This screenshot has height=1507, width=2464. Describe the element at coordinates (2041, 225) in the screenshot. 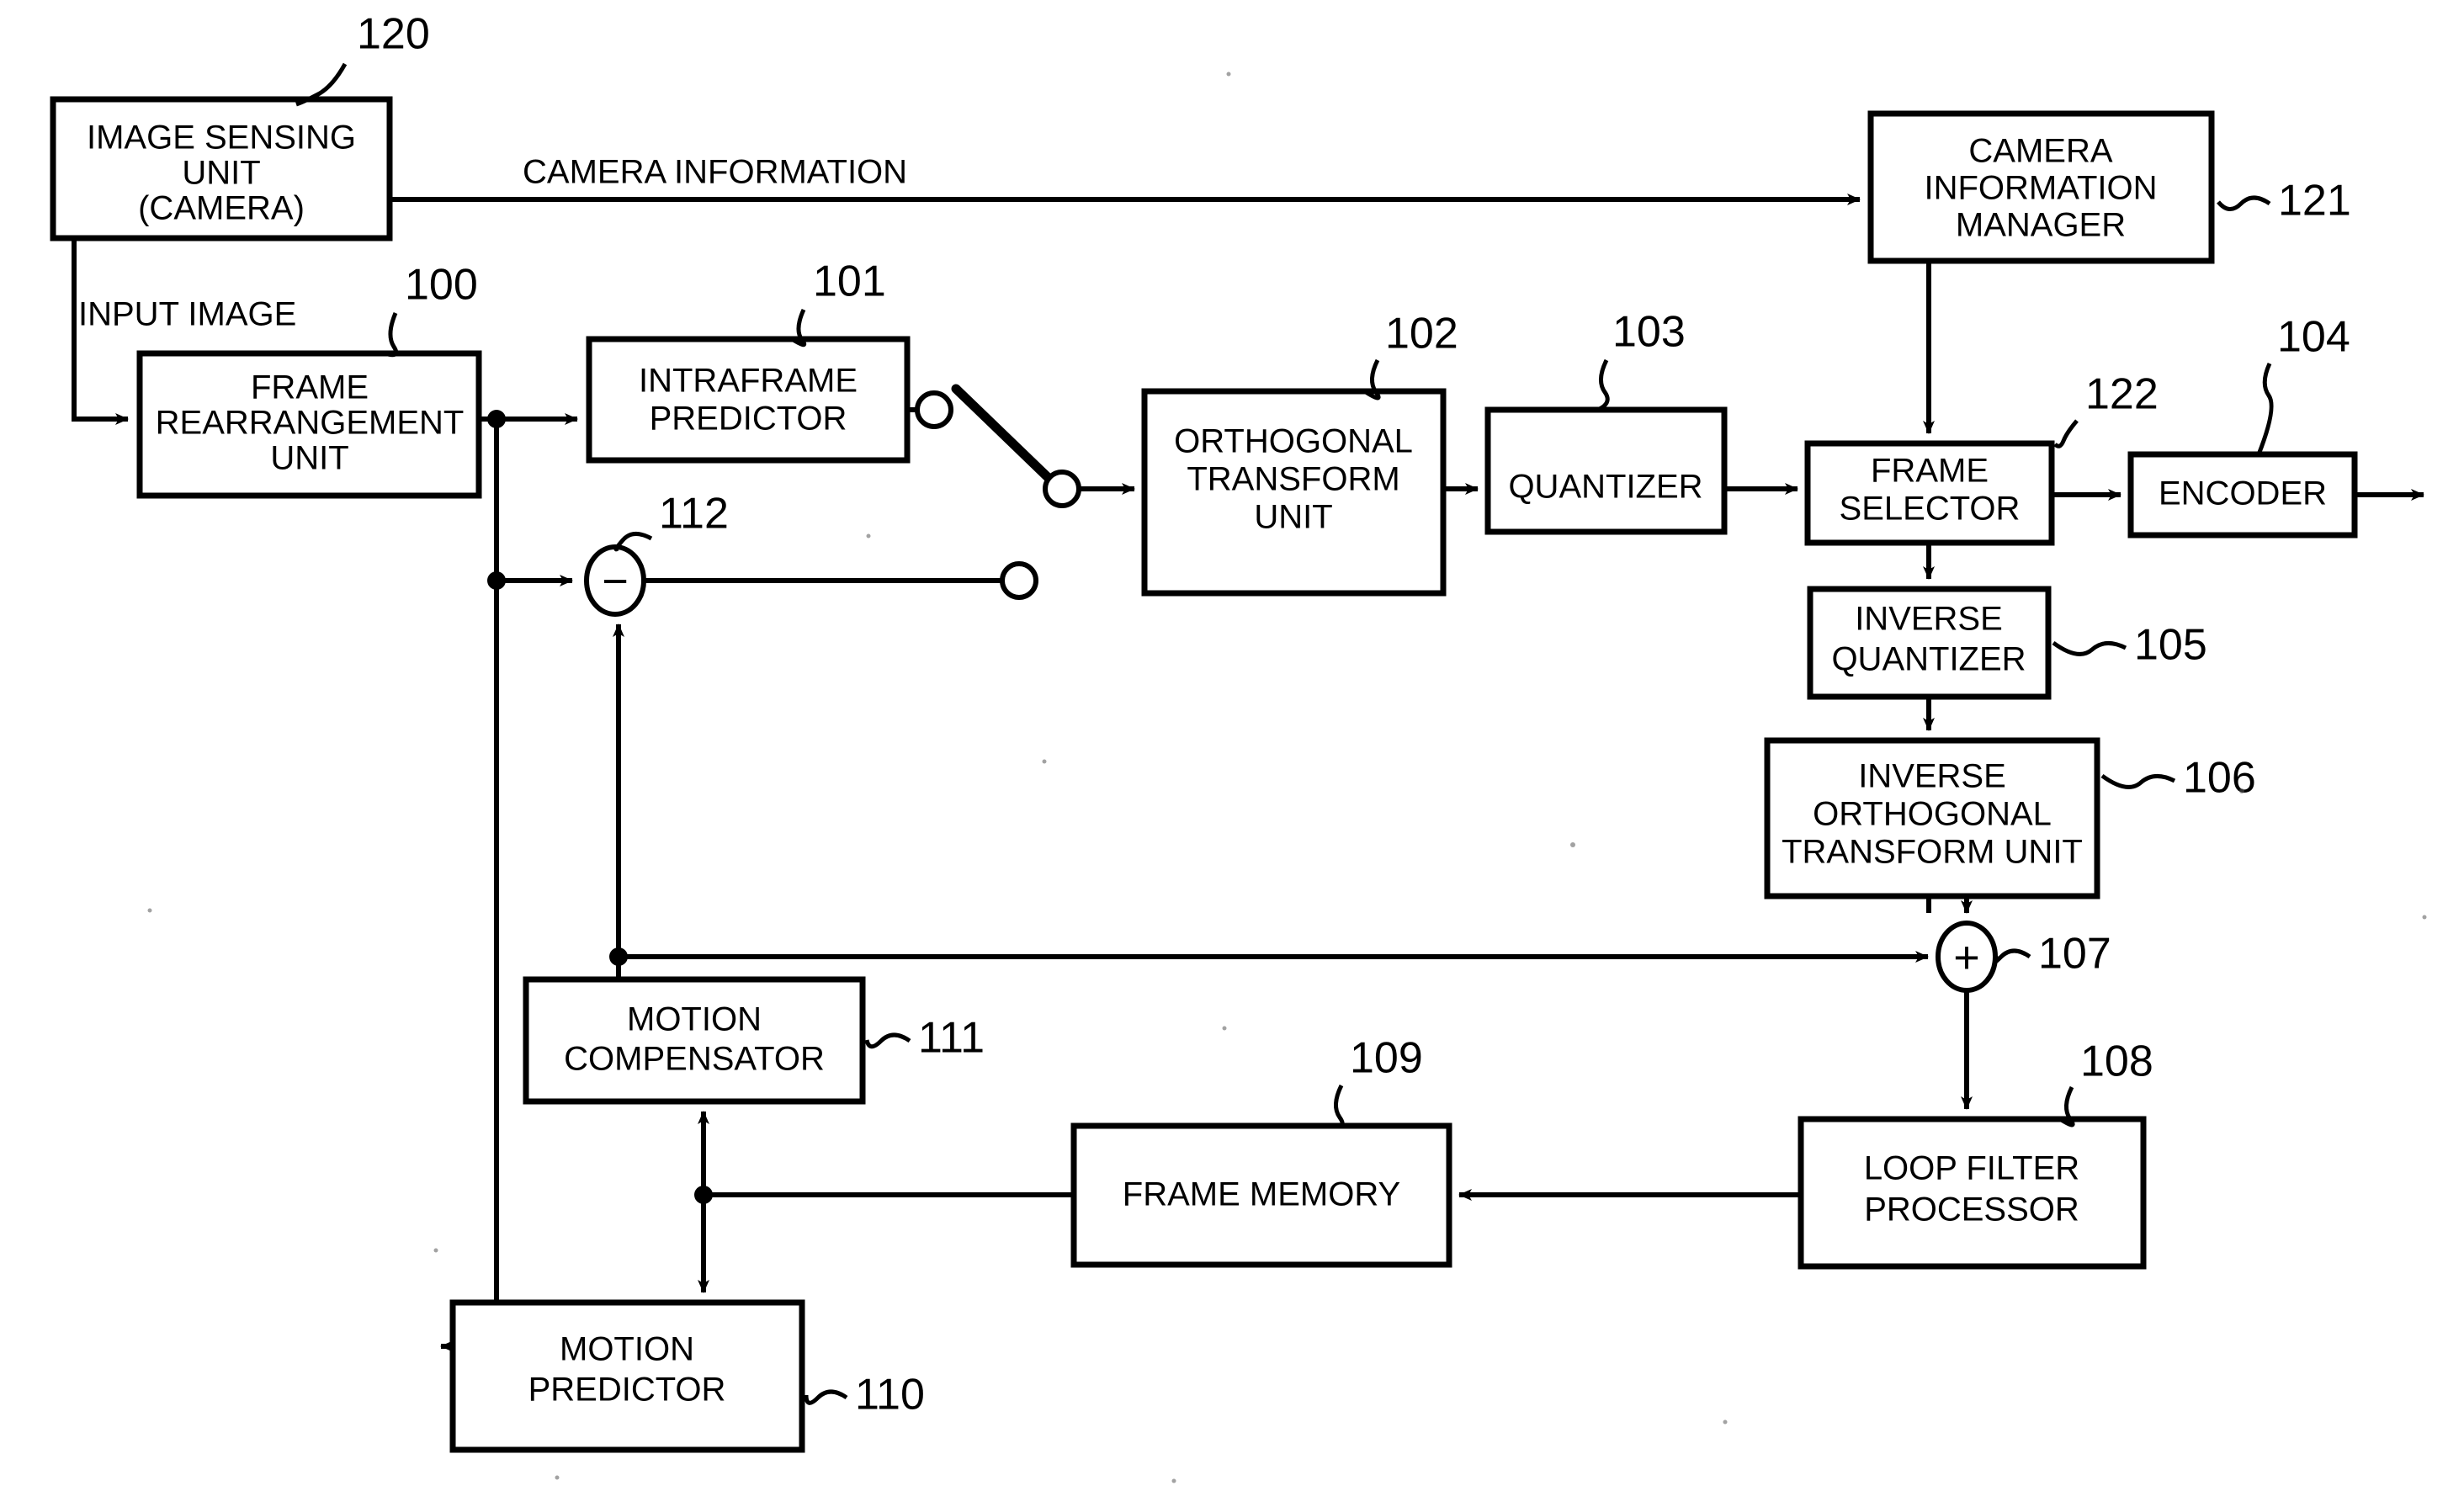

I see `block-label-line: MANAGER` at that location.